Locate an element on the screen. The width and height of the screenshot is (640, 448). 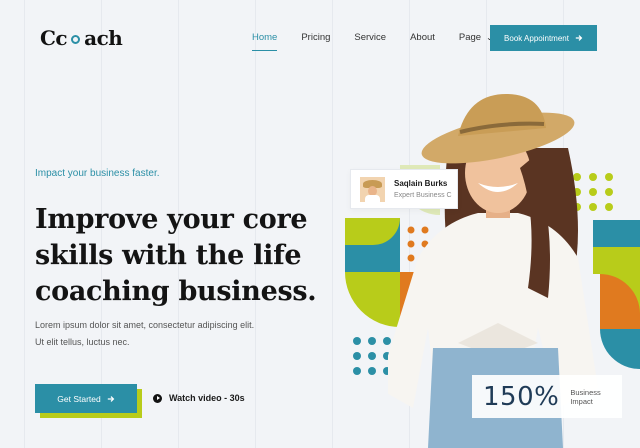
watch-video-label: Watch video - 30s is located at coordinates (207, 398).